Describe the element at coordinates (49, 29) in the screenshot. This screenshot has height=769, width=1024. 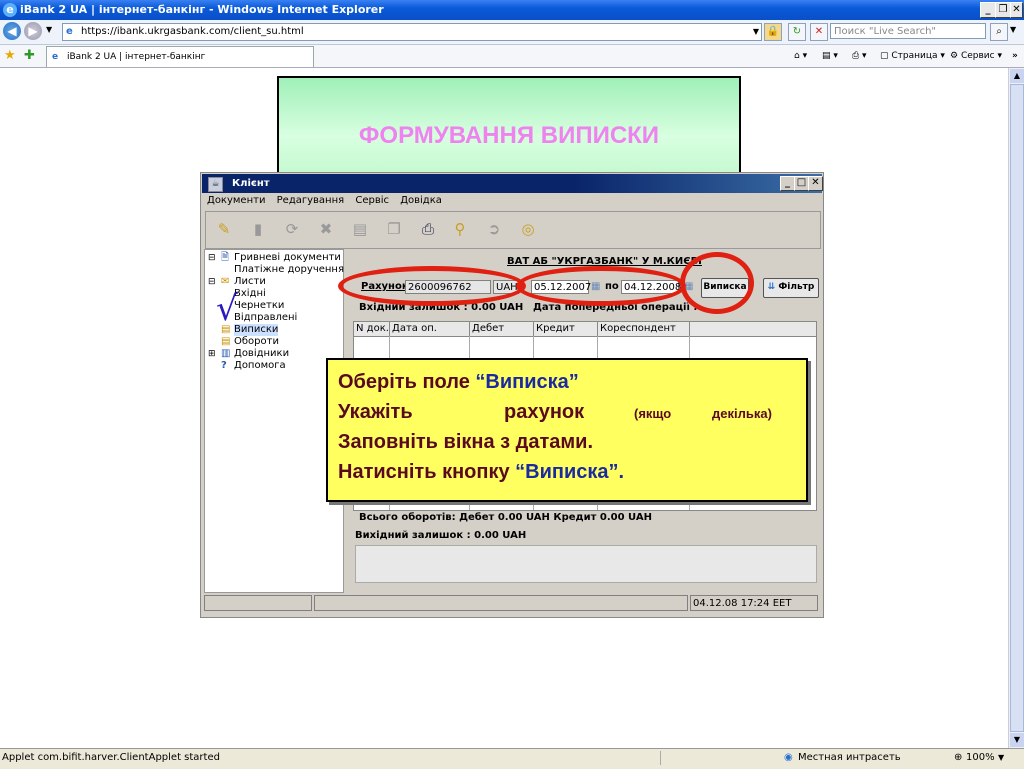
I see `history-dropdown-icon: ▼` at that location.